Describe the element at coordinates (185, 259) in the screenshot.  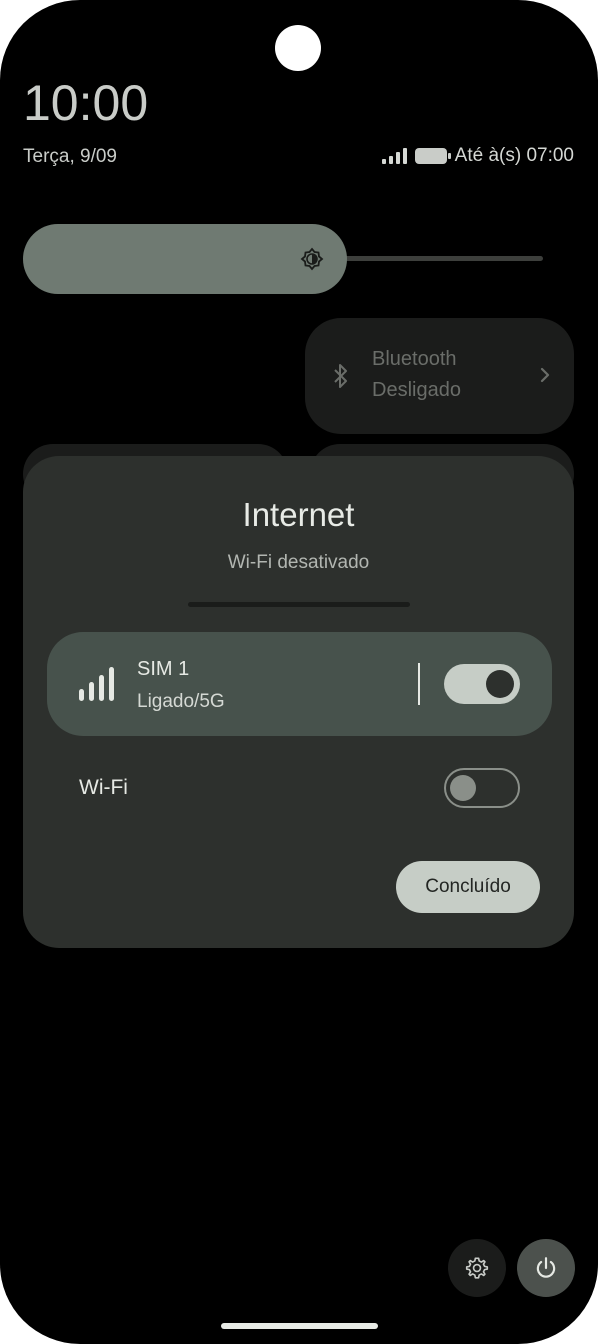
I see `brightness-slider` at that location.